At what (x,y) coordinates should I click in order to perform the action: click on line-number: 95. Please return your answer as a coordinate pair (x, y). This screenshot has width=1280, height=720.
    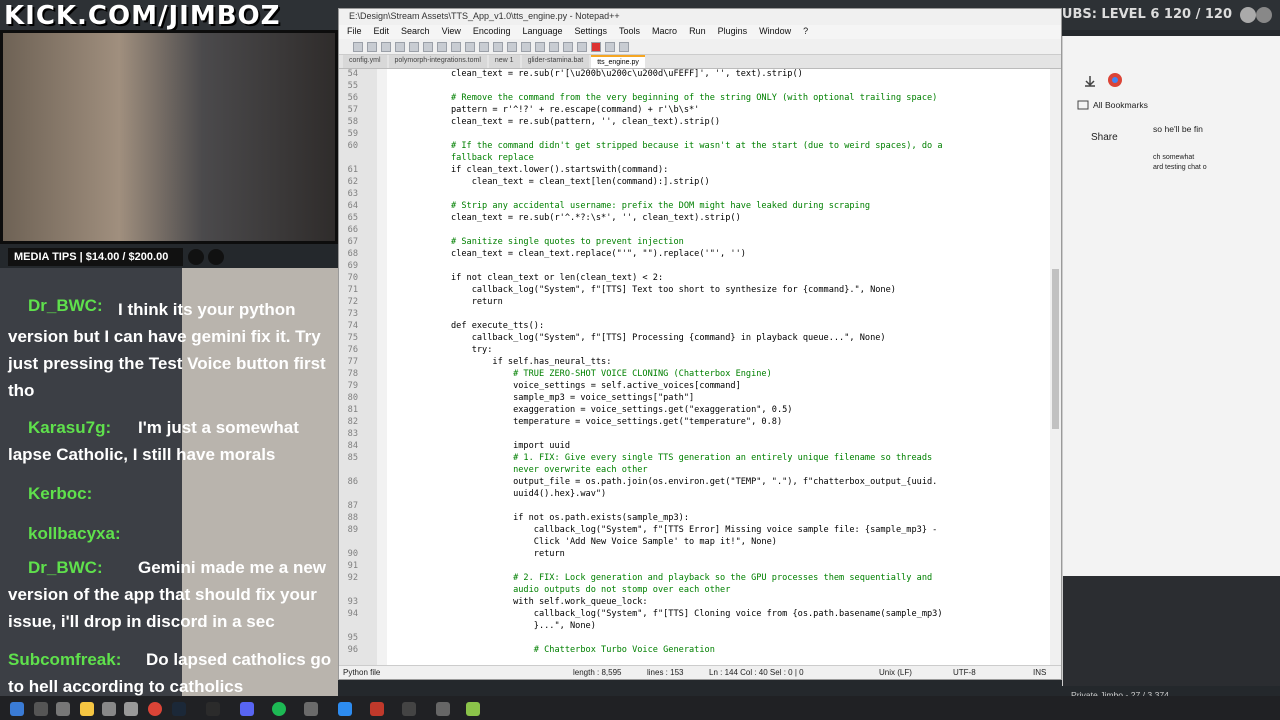
    Looking at the image, I should click on (352, 638).